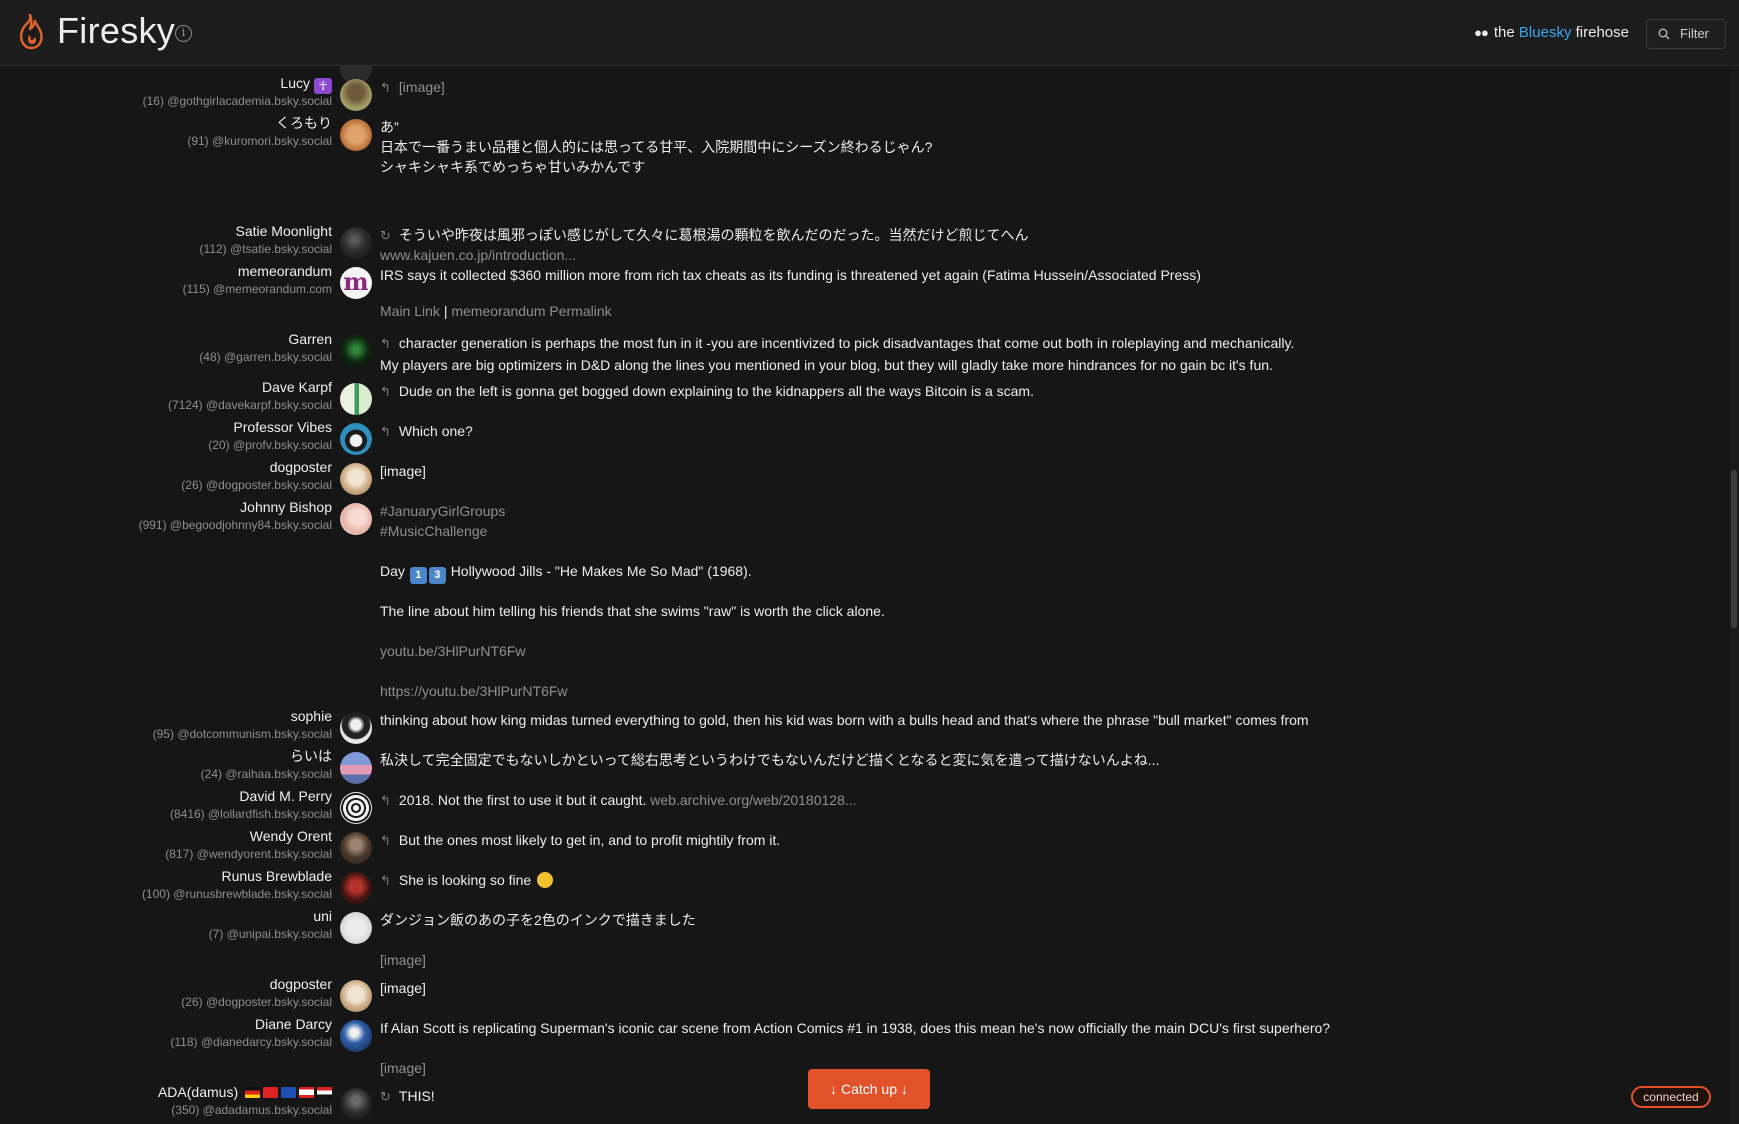 The width and height of the screenshot is (1739, 1124). Describe the element at coordinates (1734, 549) in the screenshot. I see `scrollbar-thumb` at that location.